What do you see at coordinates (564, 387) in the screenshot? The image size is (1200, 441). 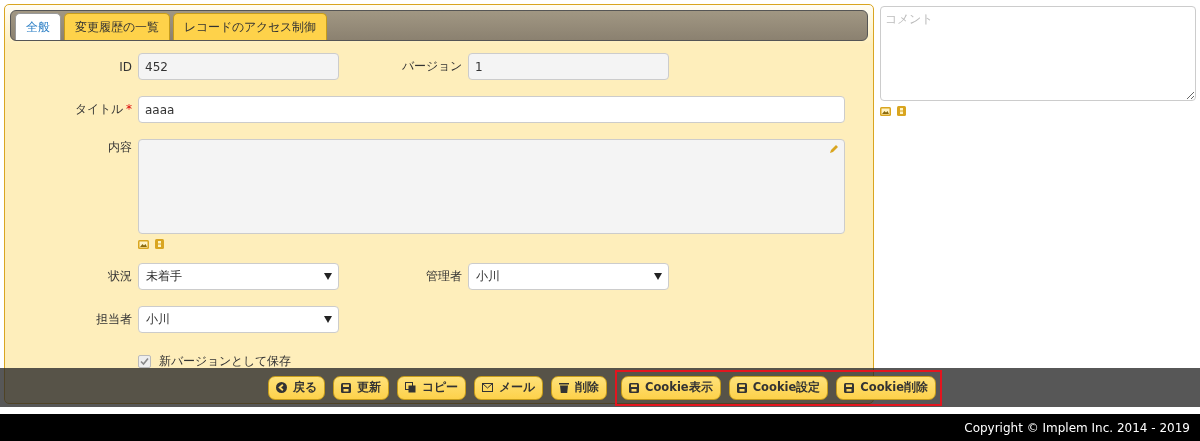 I see `trash-icon` at bounding box center [564, 387].